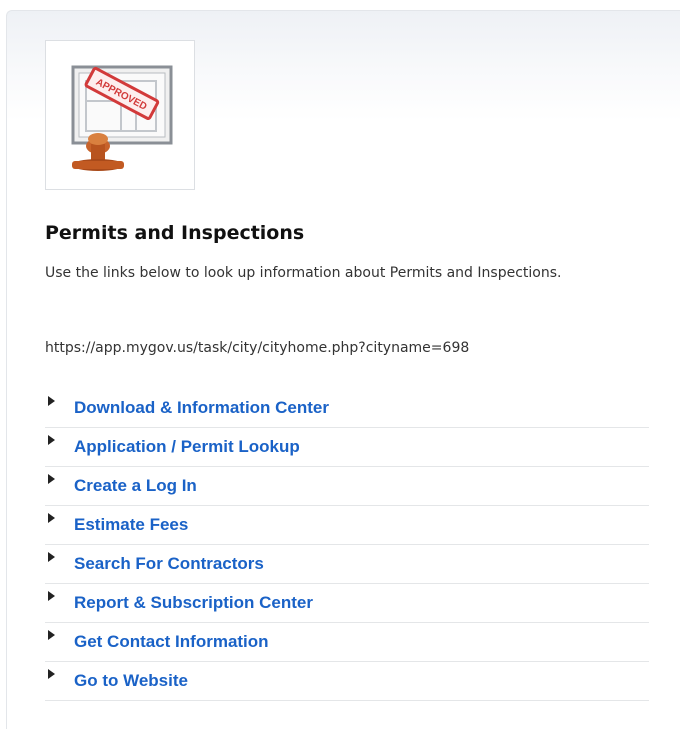 The image size is (680, 729). Describe the element at coordinates (175, 233) in the screenshot. I see `page-title: Permits and Inspections` at that location.